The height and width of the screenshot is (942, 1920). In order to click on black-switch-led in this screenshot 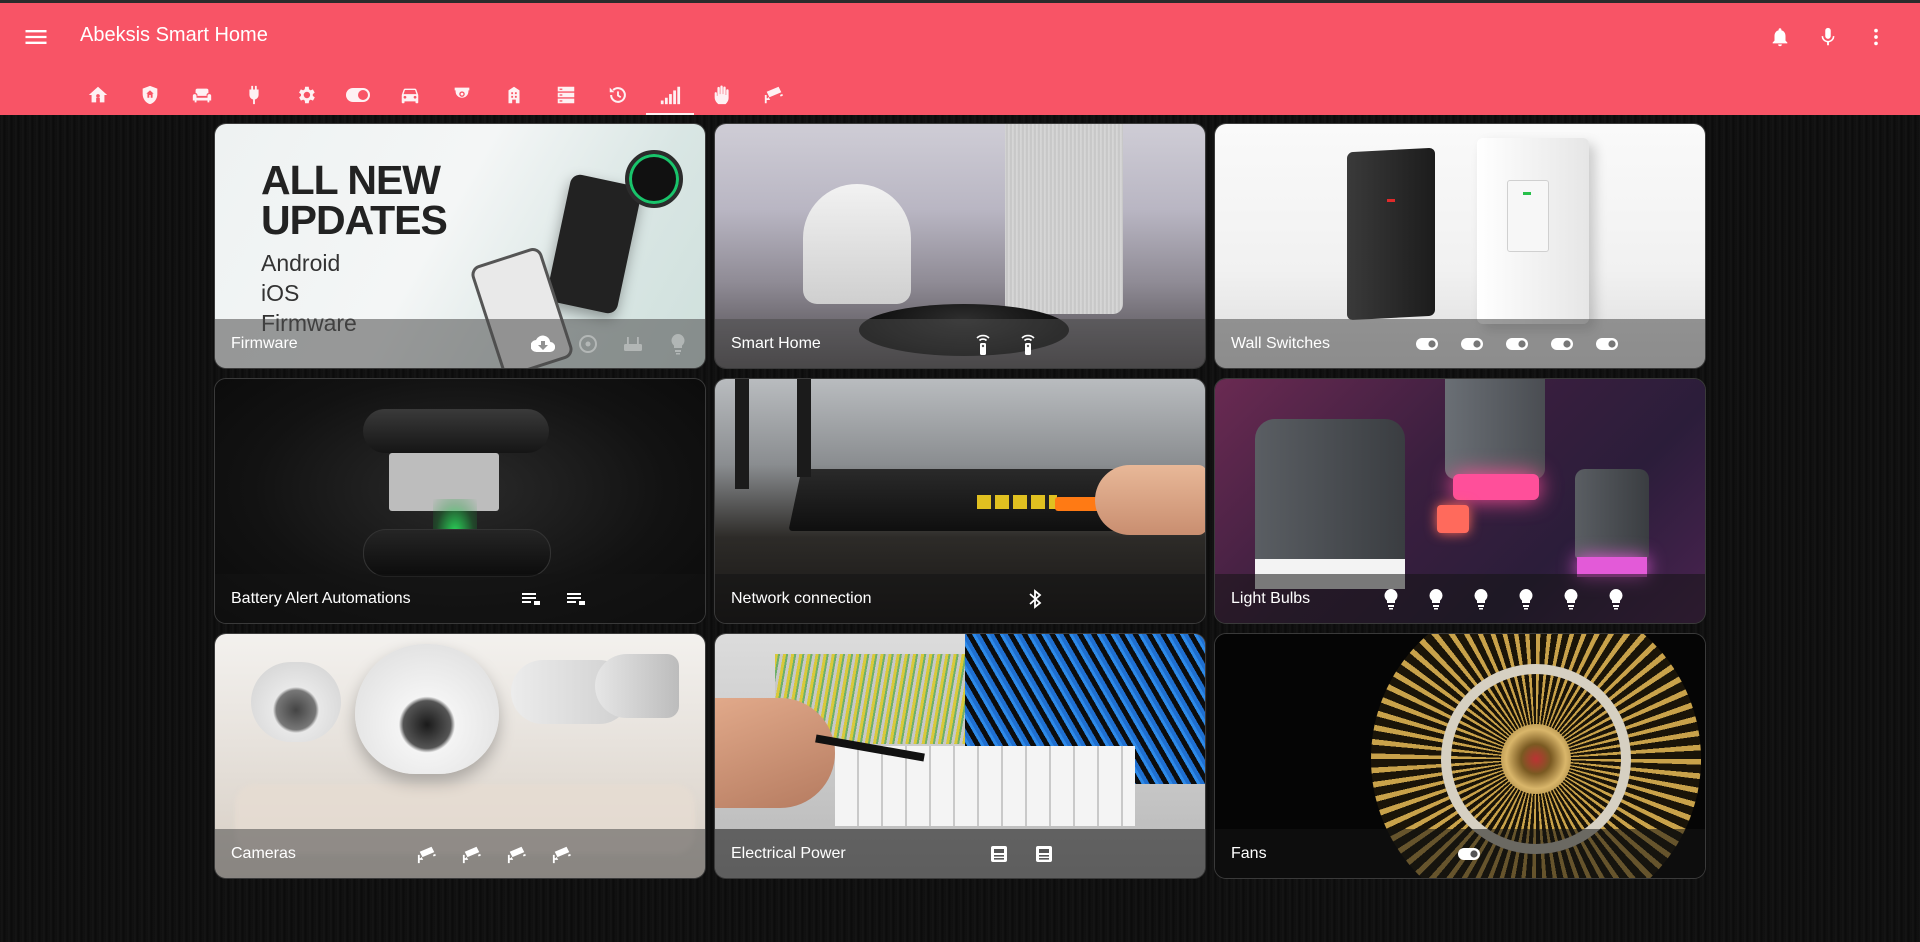, I will do `click(1391, 200)`.